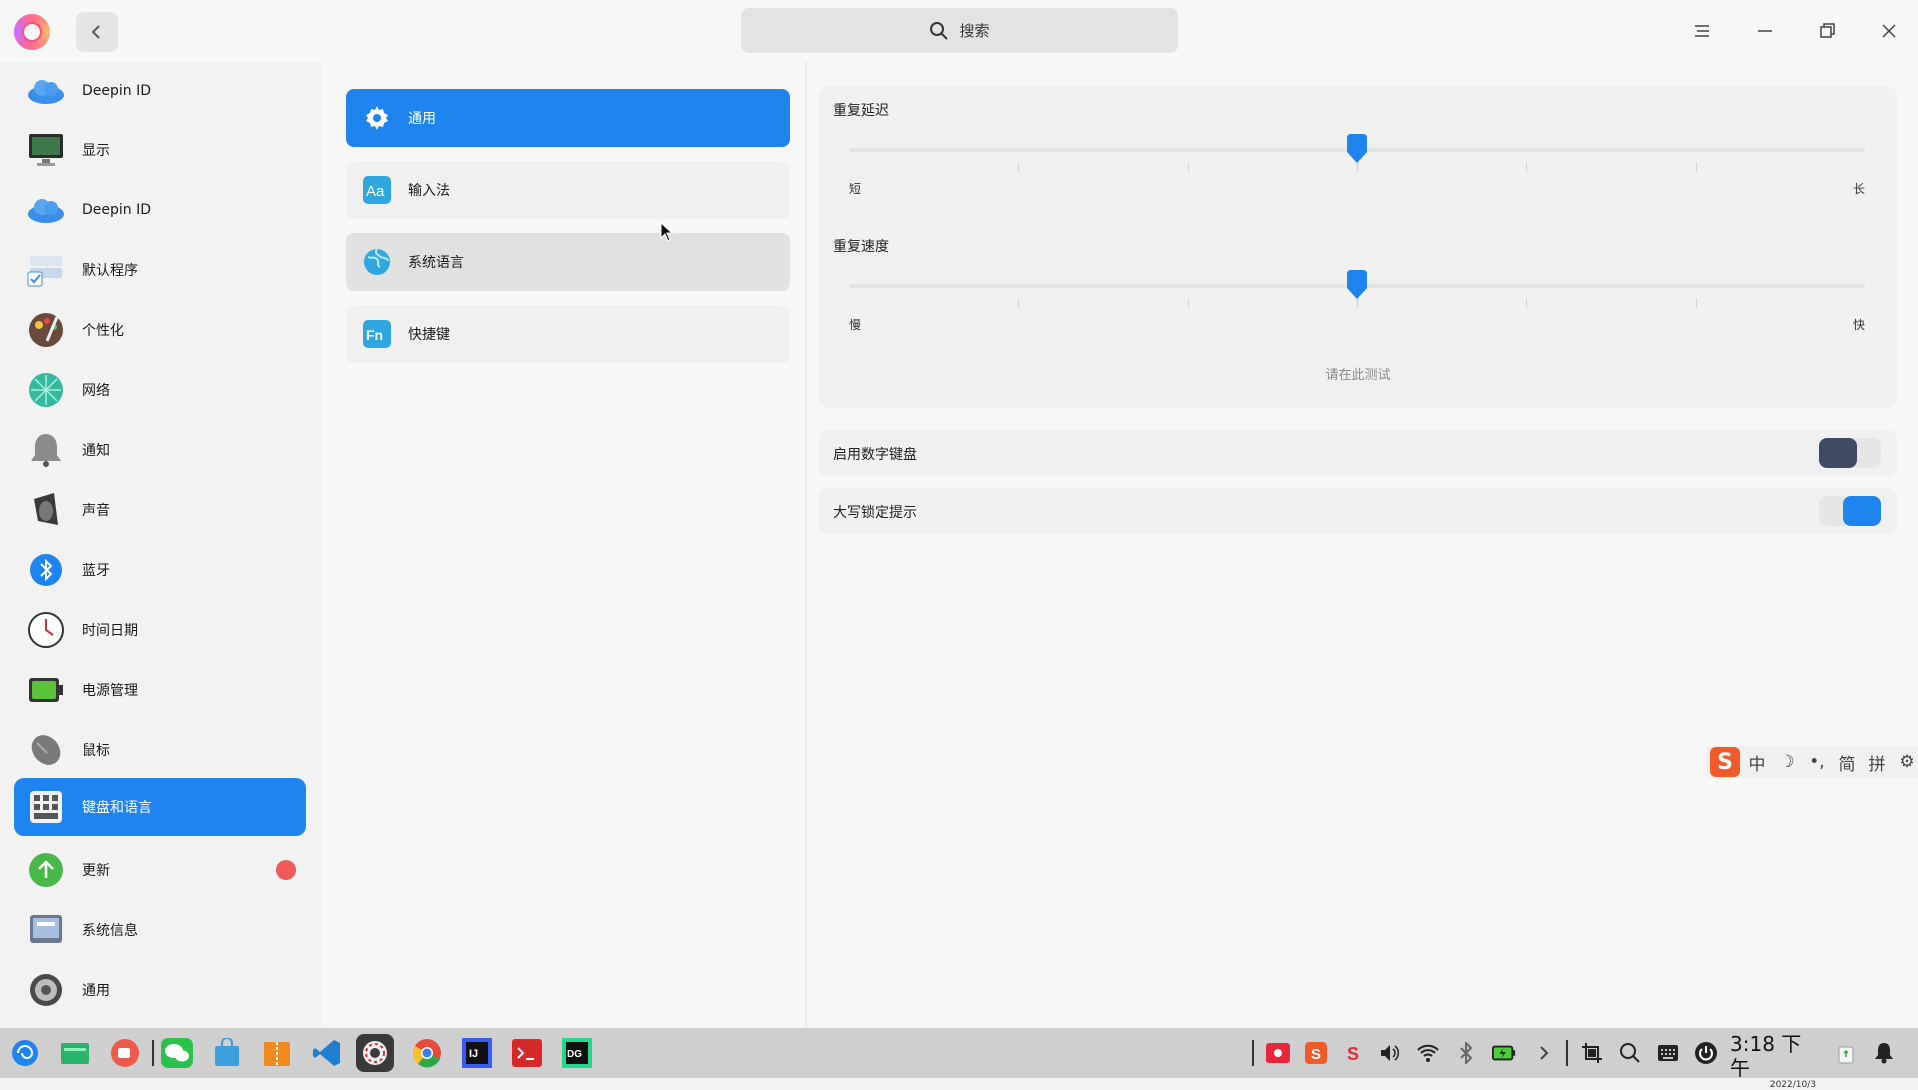 The image size is (1918, 1090). I want to click on notification-bell-icon, so click(1884, 1053).